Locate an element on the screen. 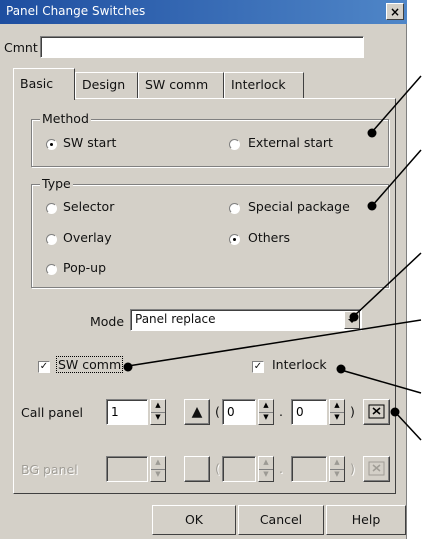 Image resolution: width=422 pixels, height=539 pixels. tab-design: Design is located at coordinates (106, 85).